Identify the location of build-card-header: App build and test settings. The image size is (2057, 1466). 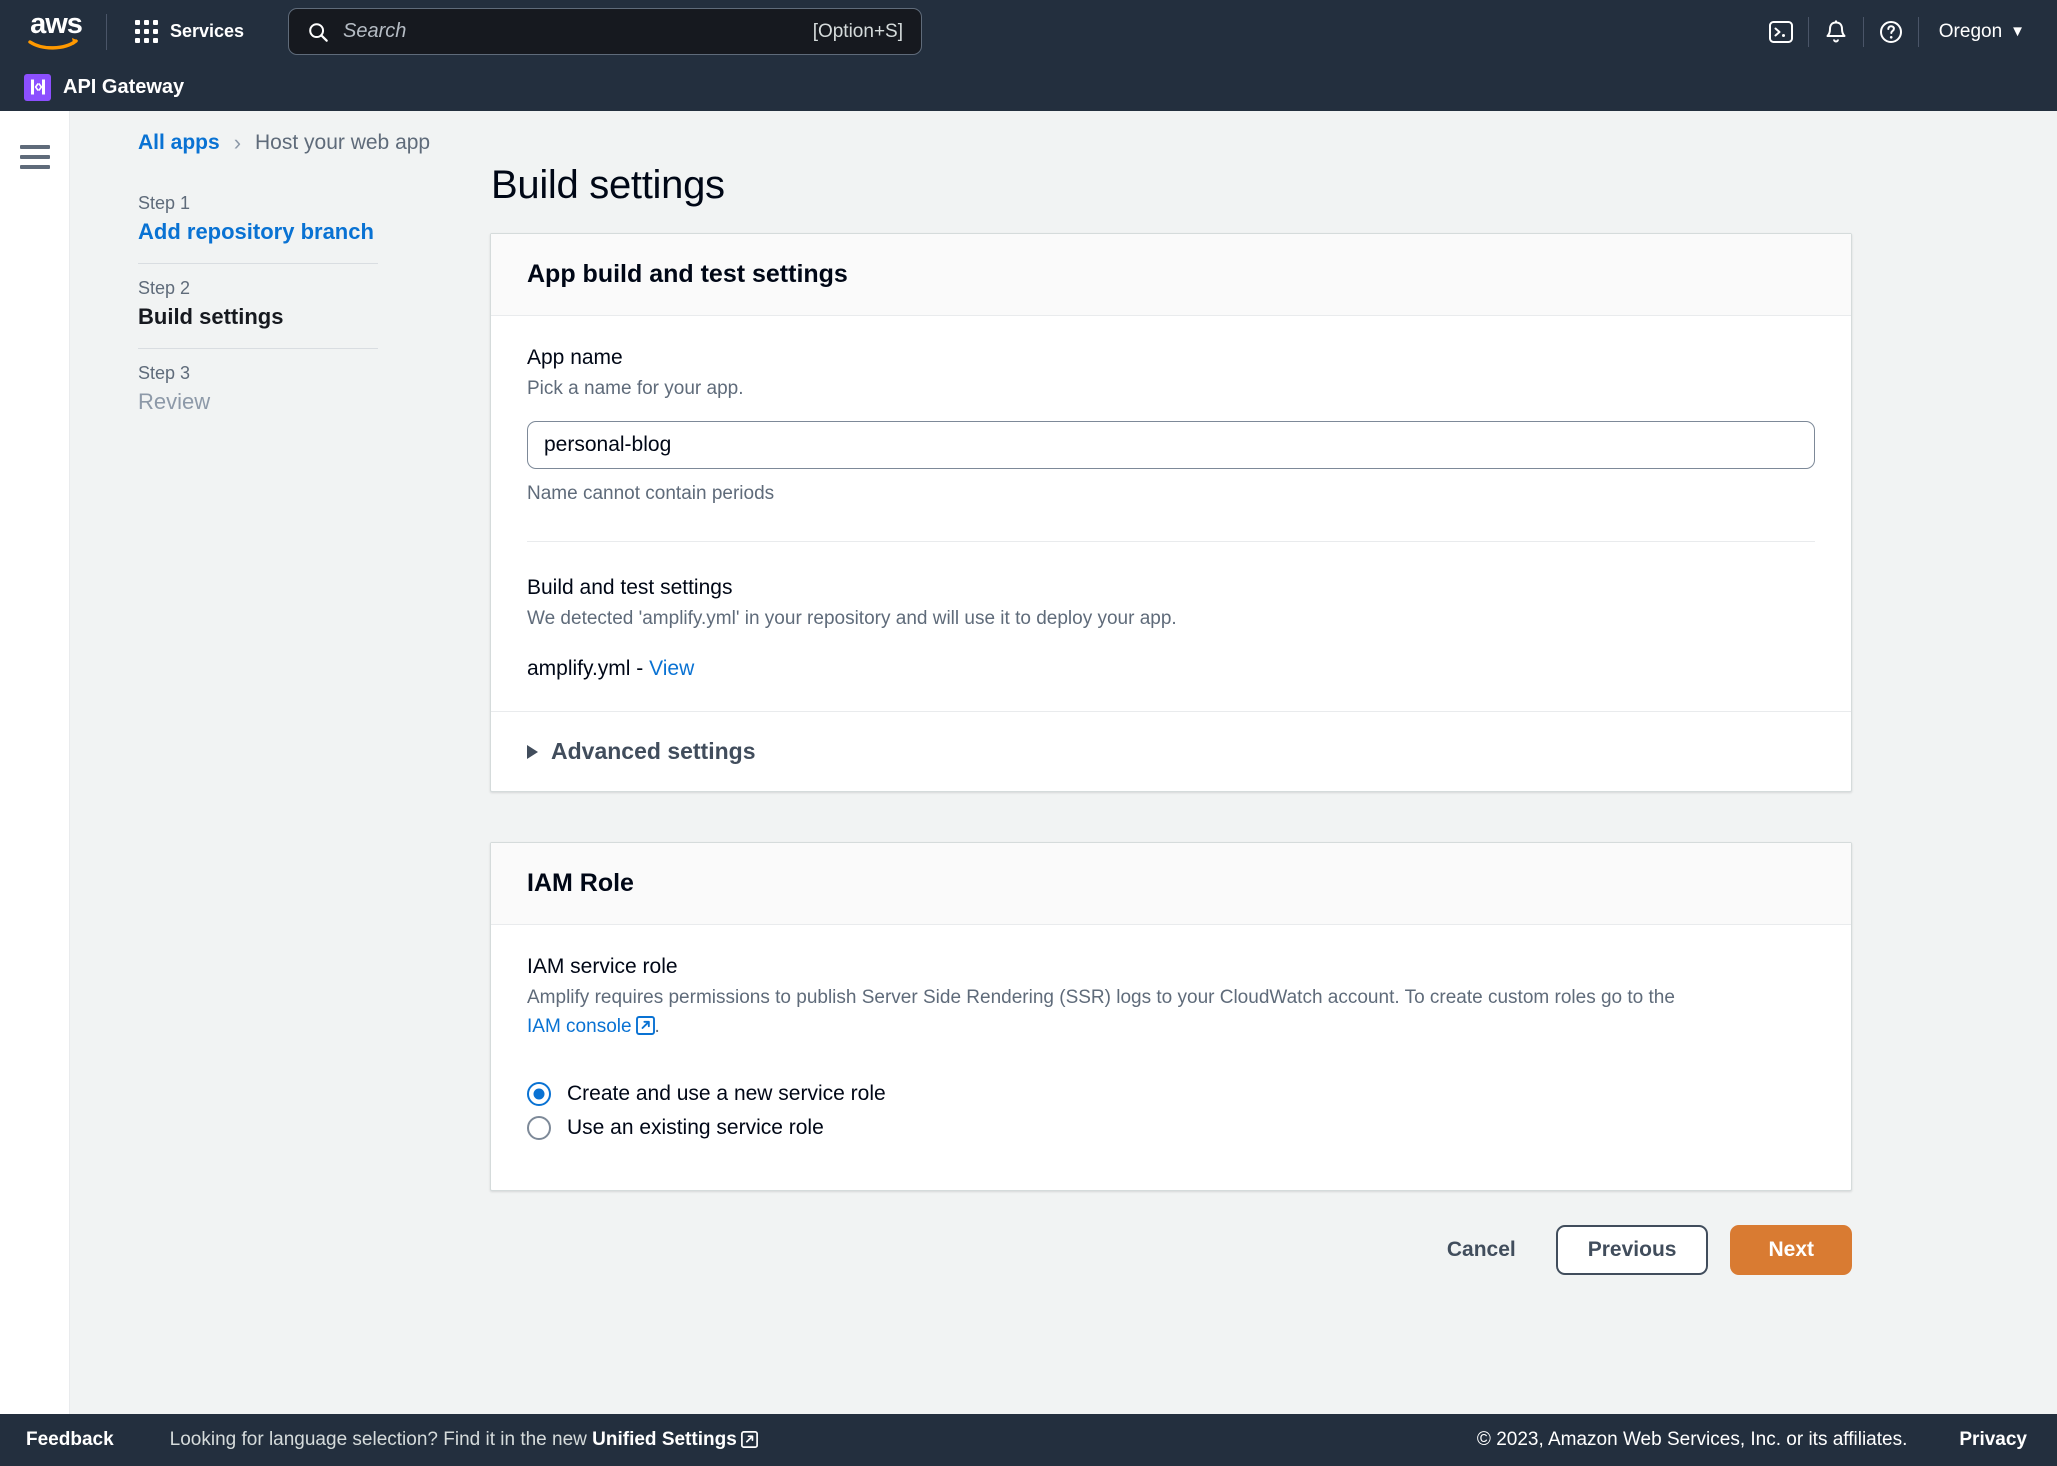
(1171, 275).